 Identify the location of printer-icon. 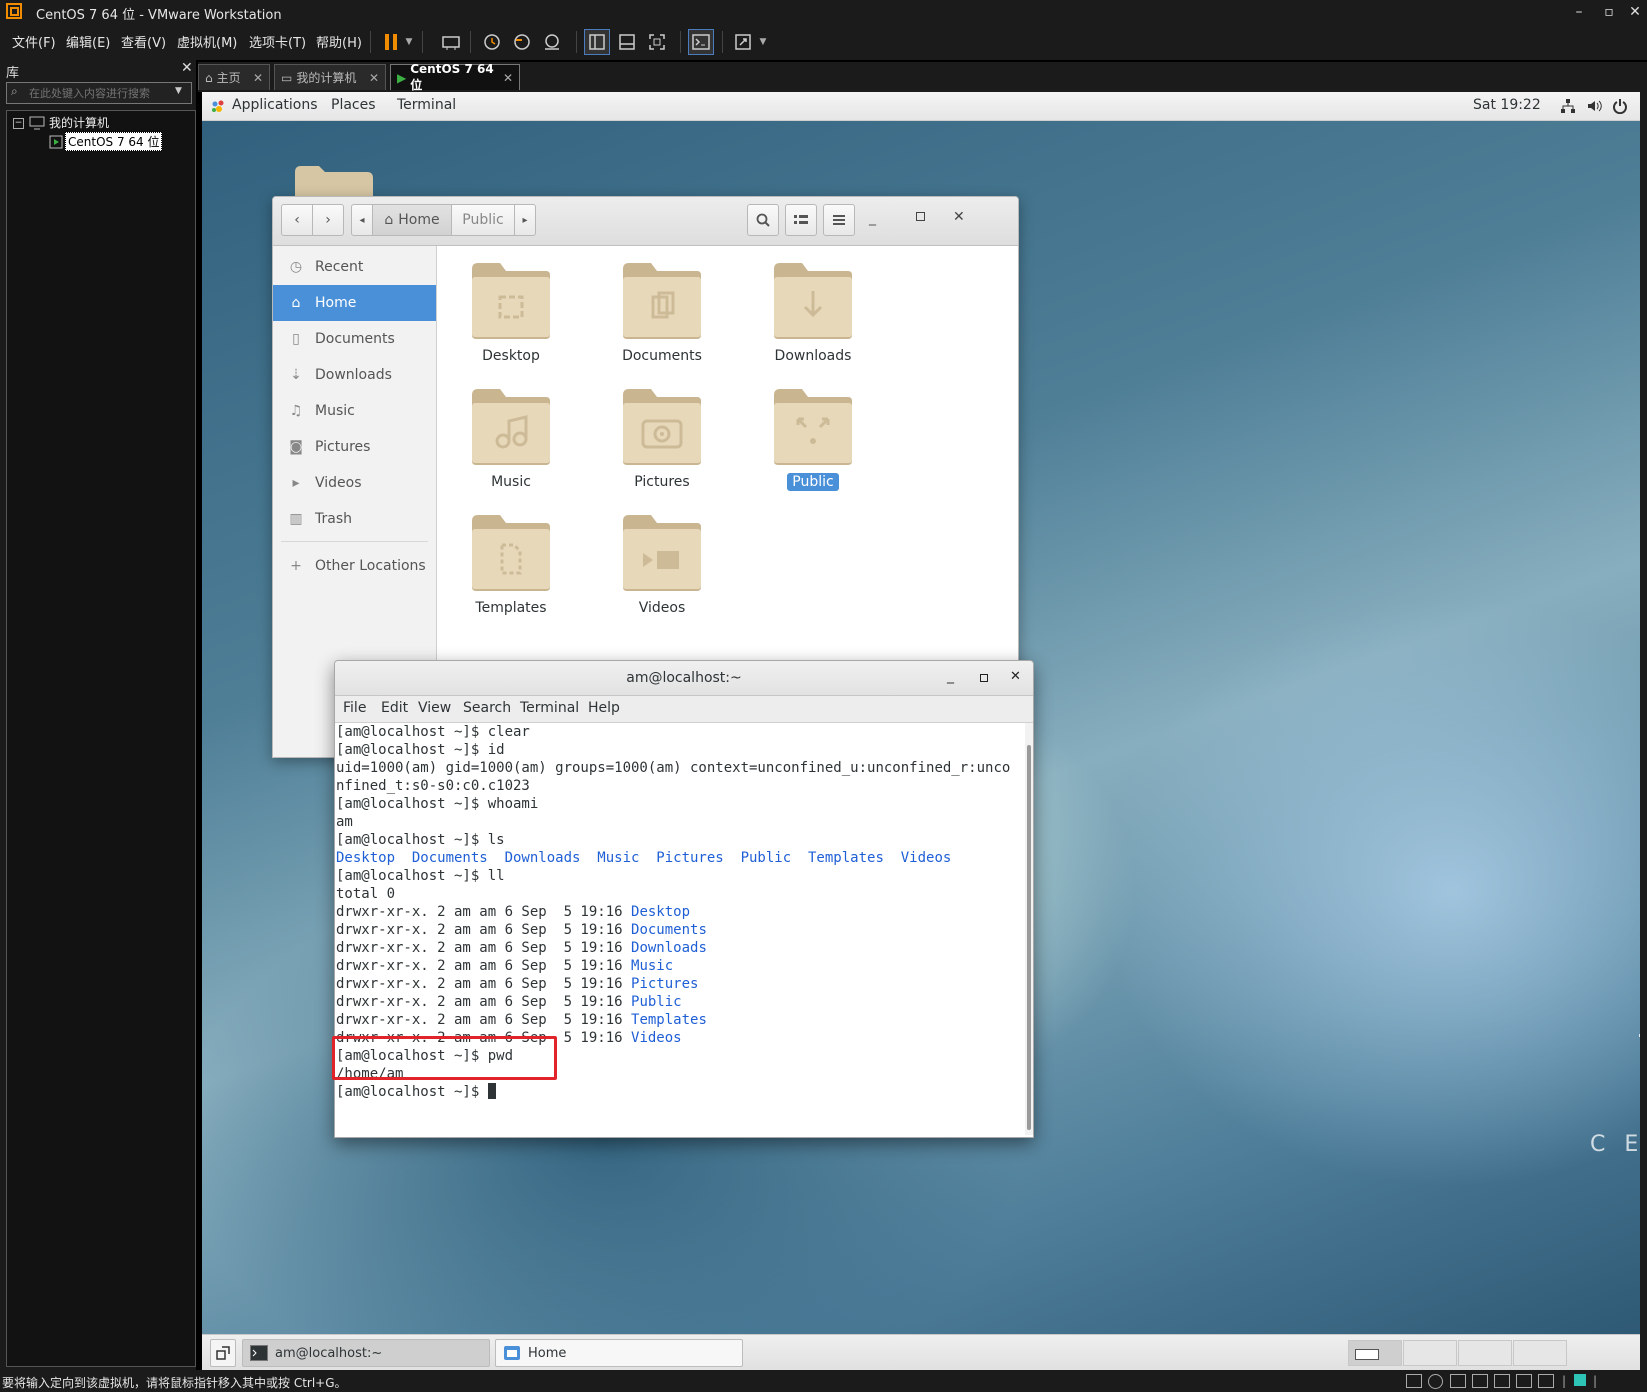
(1524, 1381).